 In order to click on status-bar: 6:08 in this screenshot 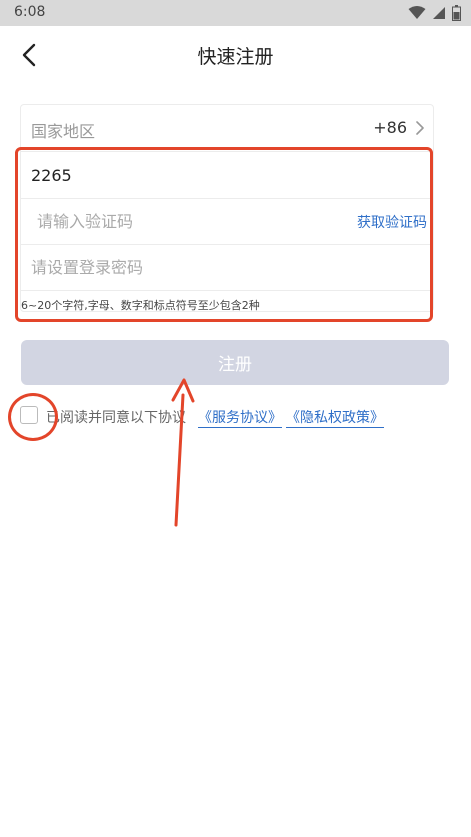, I will do `click(235, 13)`.